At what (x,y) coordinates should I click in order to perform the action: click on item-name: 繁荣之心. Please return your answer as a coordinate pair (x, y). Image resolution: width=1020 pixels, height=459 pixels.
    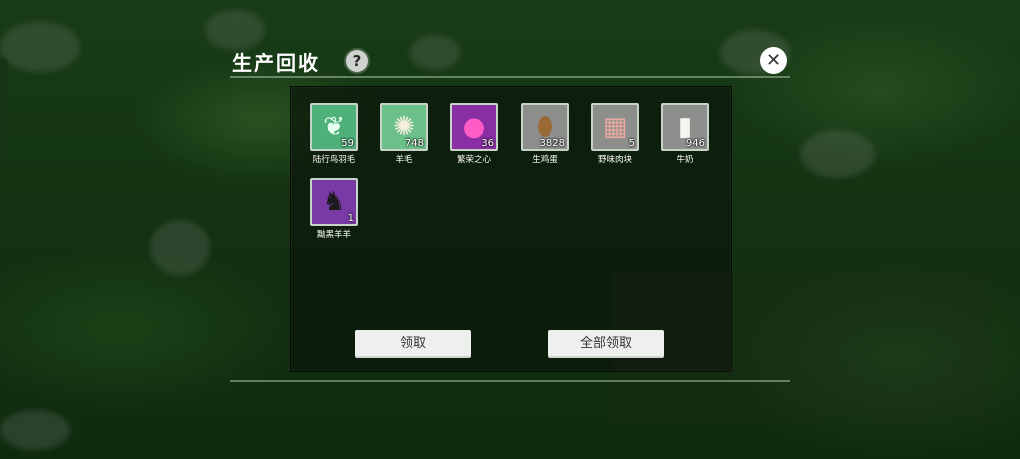
    Looking at the image, I should click on (473, 160).